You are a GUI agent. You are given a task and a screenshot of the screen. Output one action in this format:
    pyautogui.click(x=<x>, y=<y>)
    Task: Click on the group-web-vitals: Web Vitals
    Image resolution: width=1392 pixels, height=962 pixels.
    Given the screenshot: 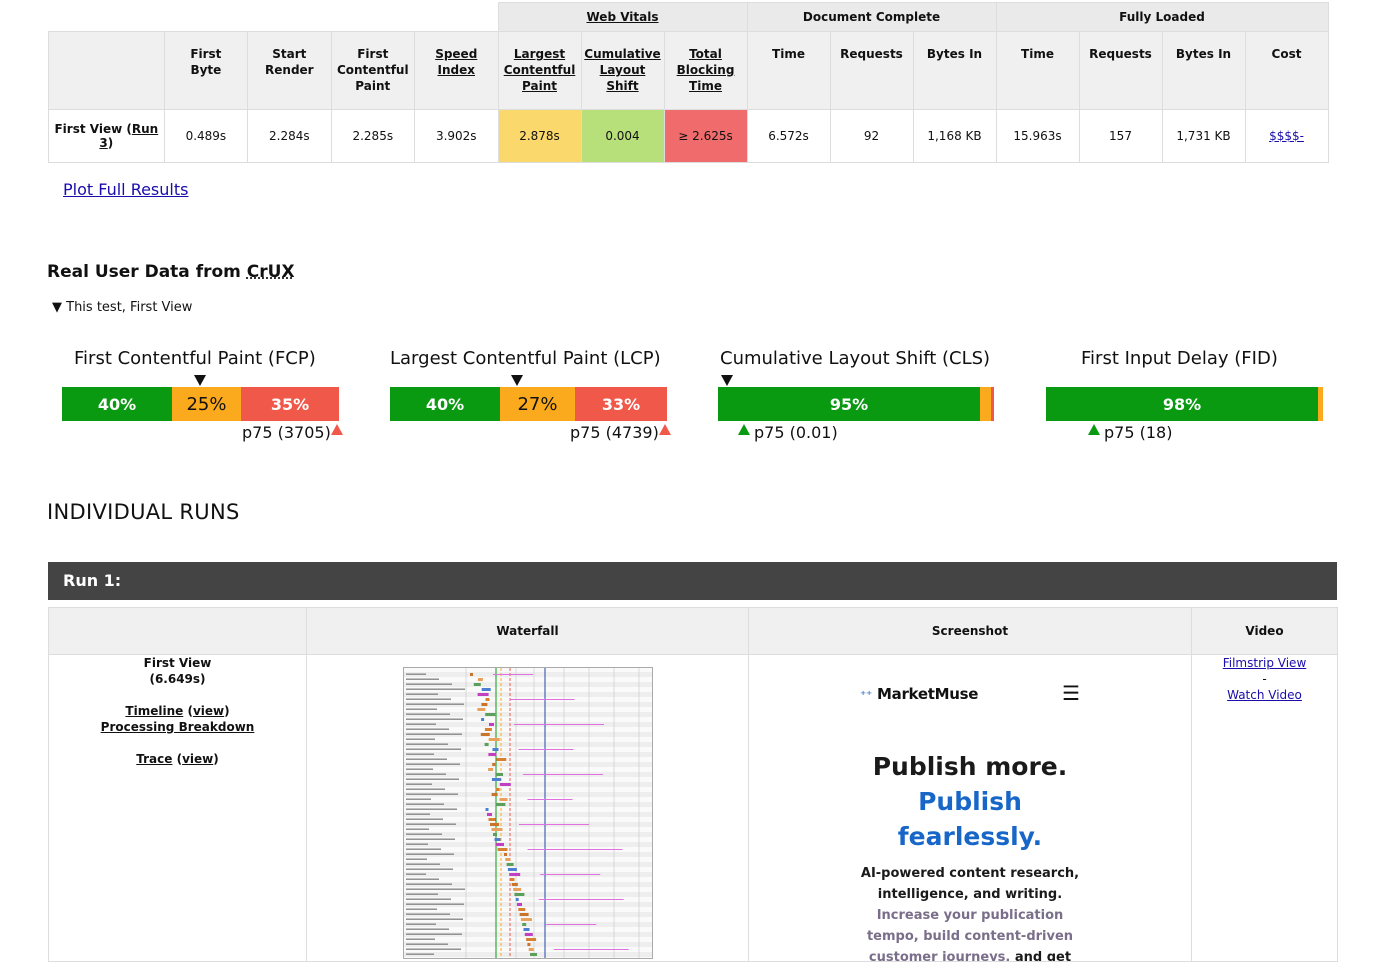 What is the action you would take?
    pyautogui.click(x=622, y=17)
    